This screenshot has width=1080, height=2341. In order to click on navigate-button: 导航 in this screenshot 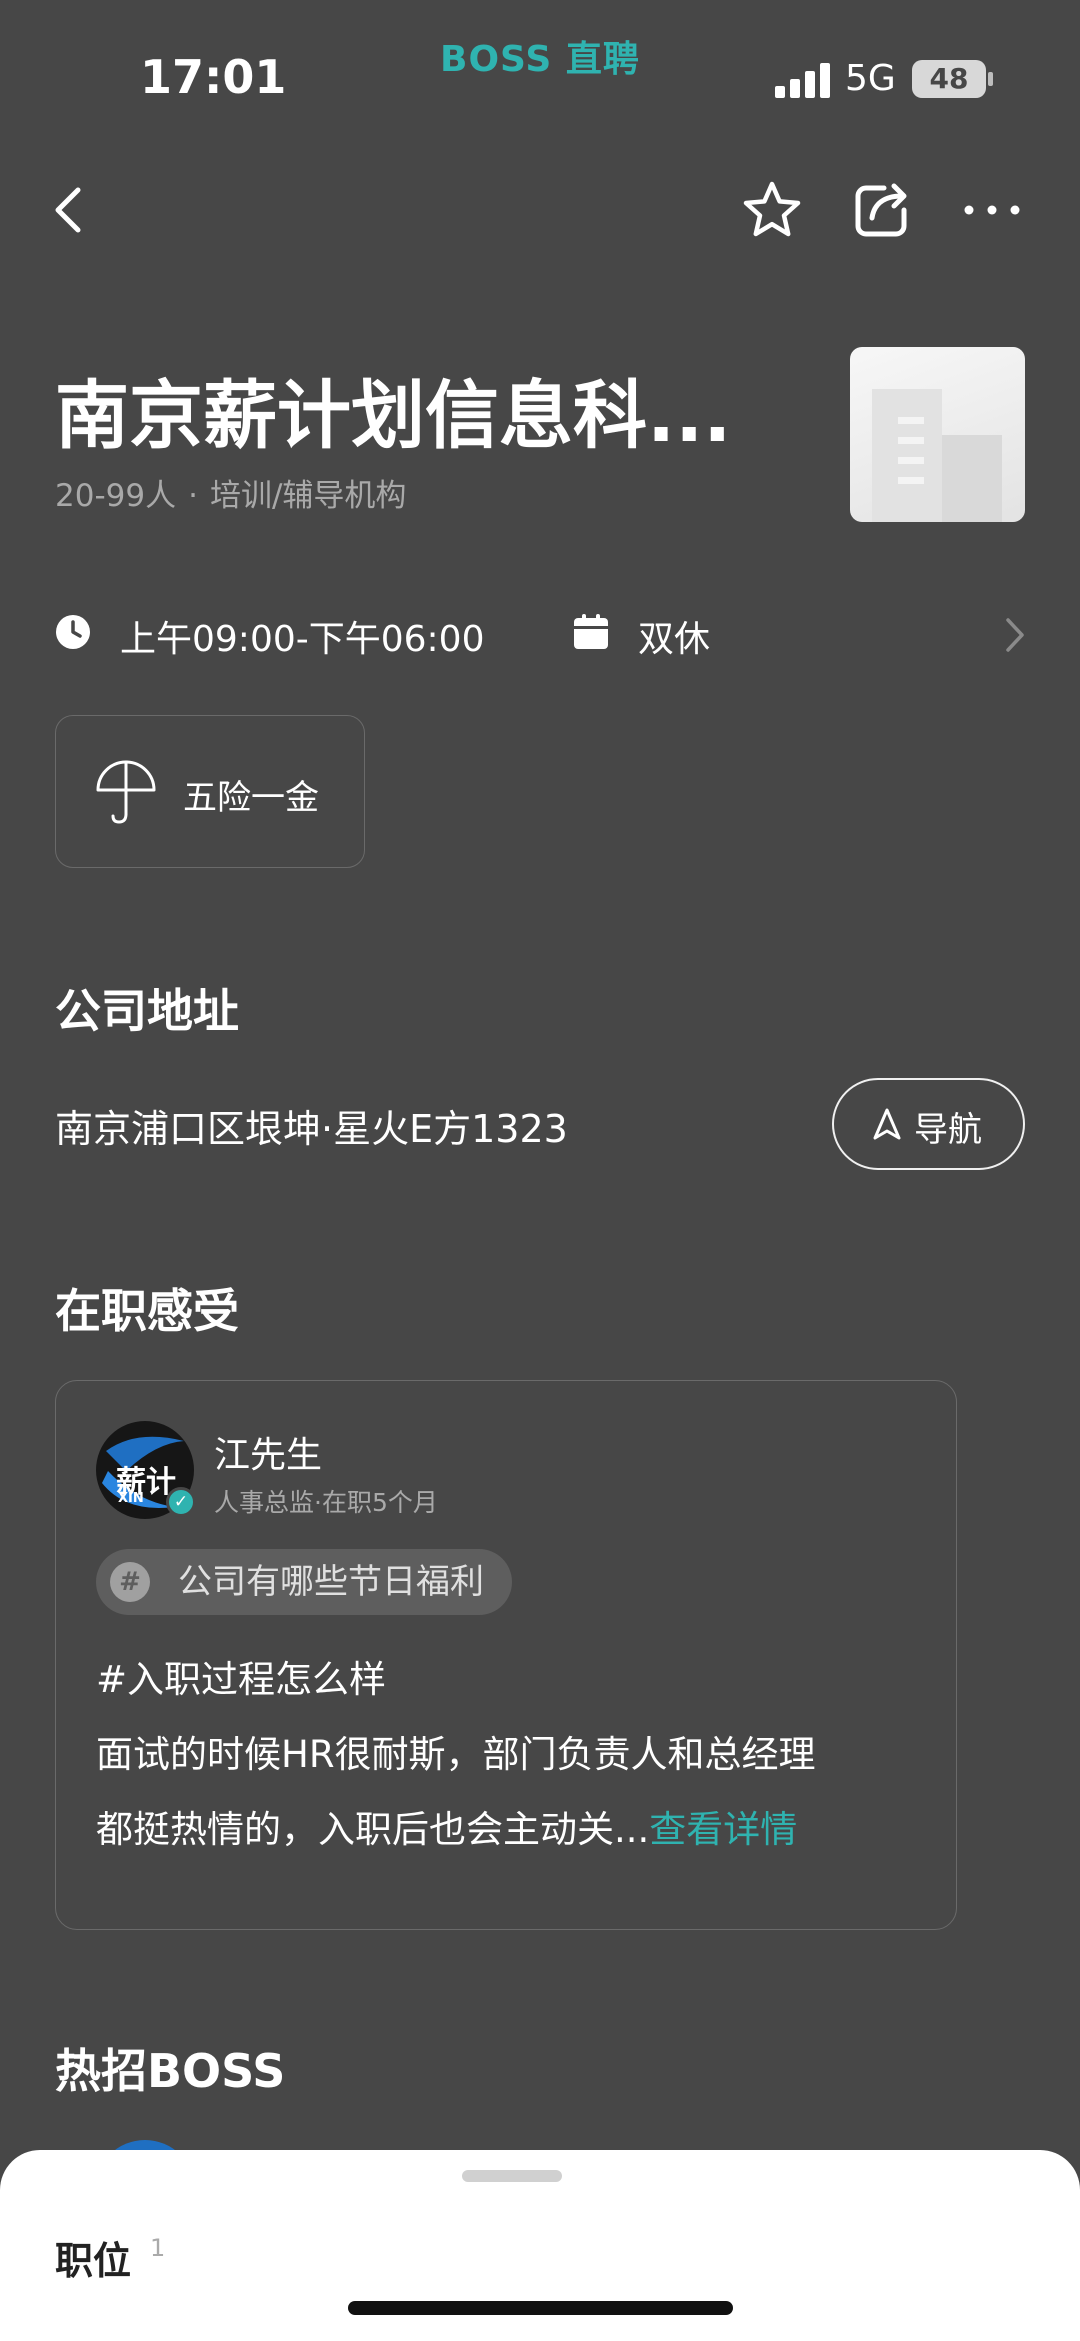, I will do `click(928, 1124)`.